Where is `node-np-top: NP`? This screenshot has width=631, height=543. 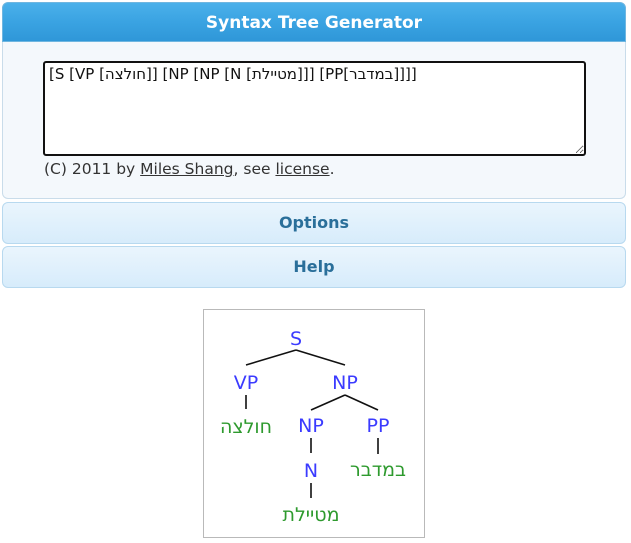 node-np-top: NP is located at coordinates (345, 383).